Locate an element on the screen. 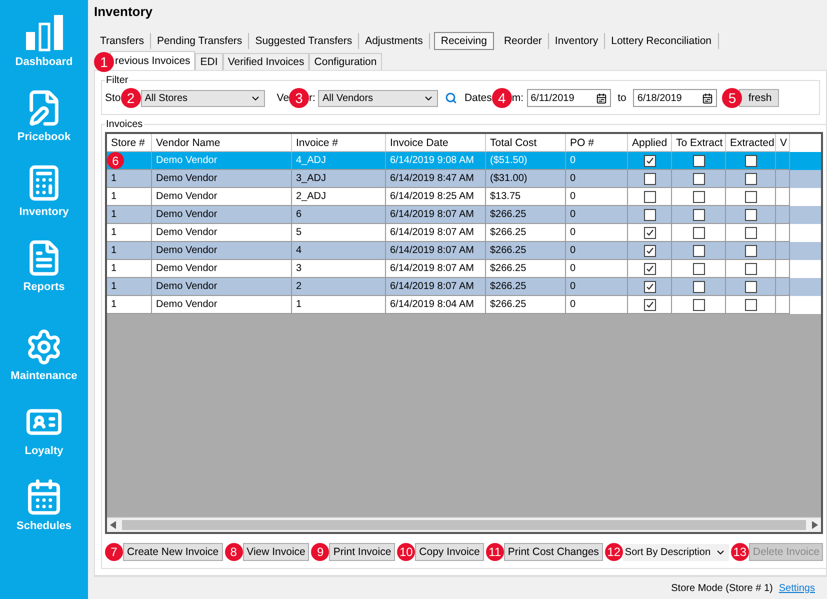 The height and width of the screenshot is (599, 827). scroll-left-icon is located at coordinates (113, 525).